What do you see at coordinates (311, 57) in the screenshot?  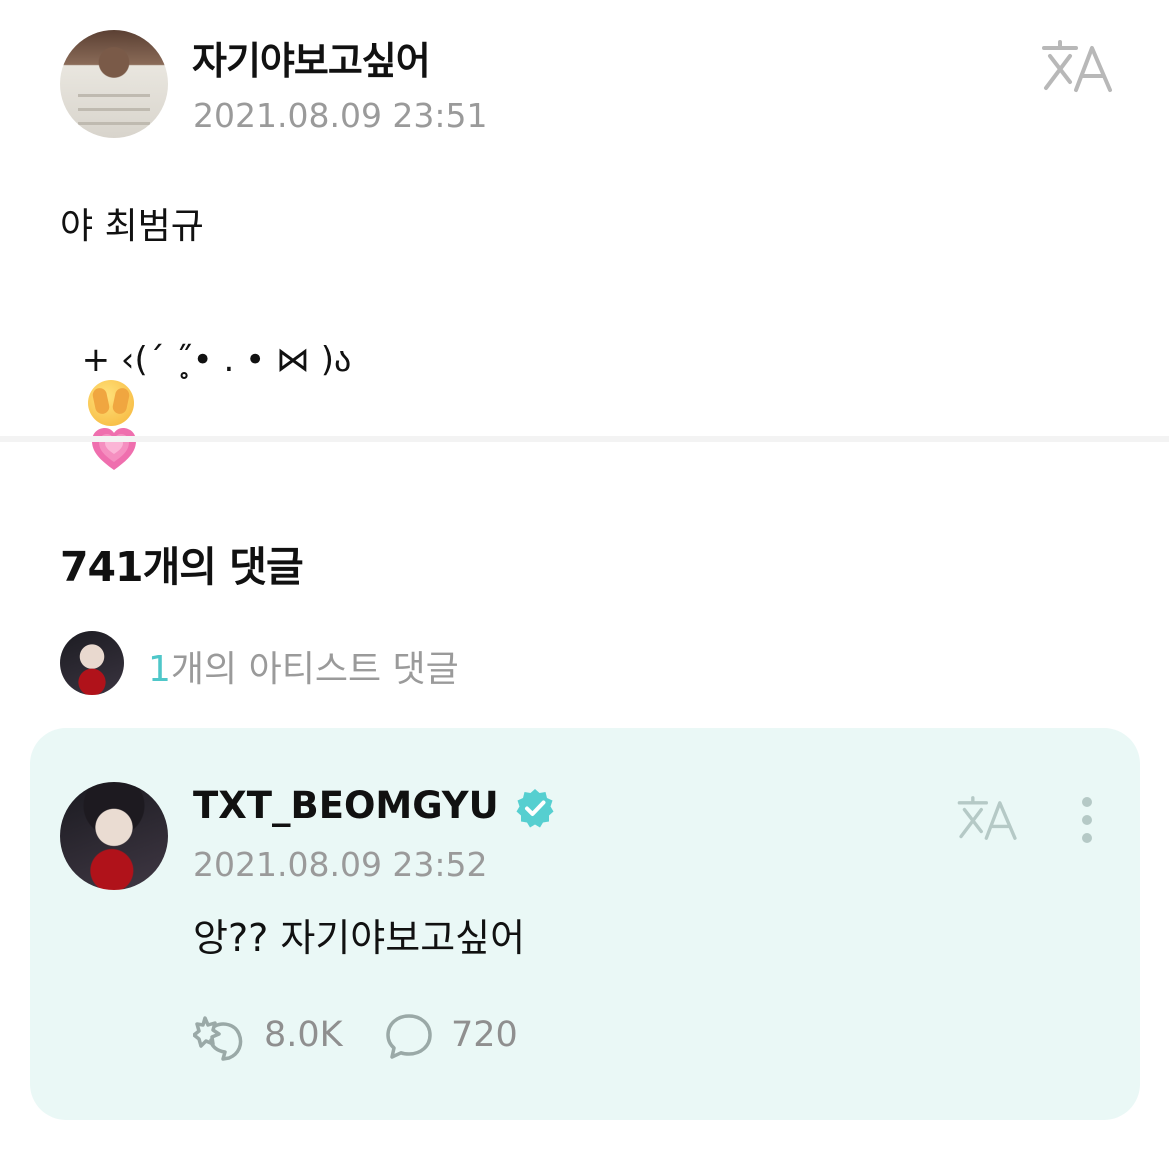 I see `post-author-name: 자기야보고싶어` at bounding box center [311, 57].